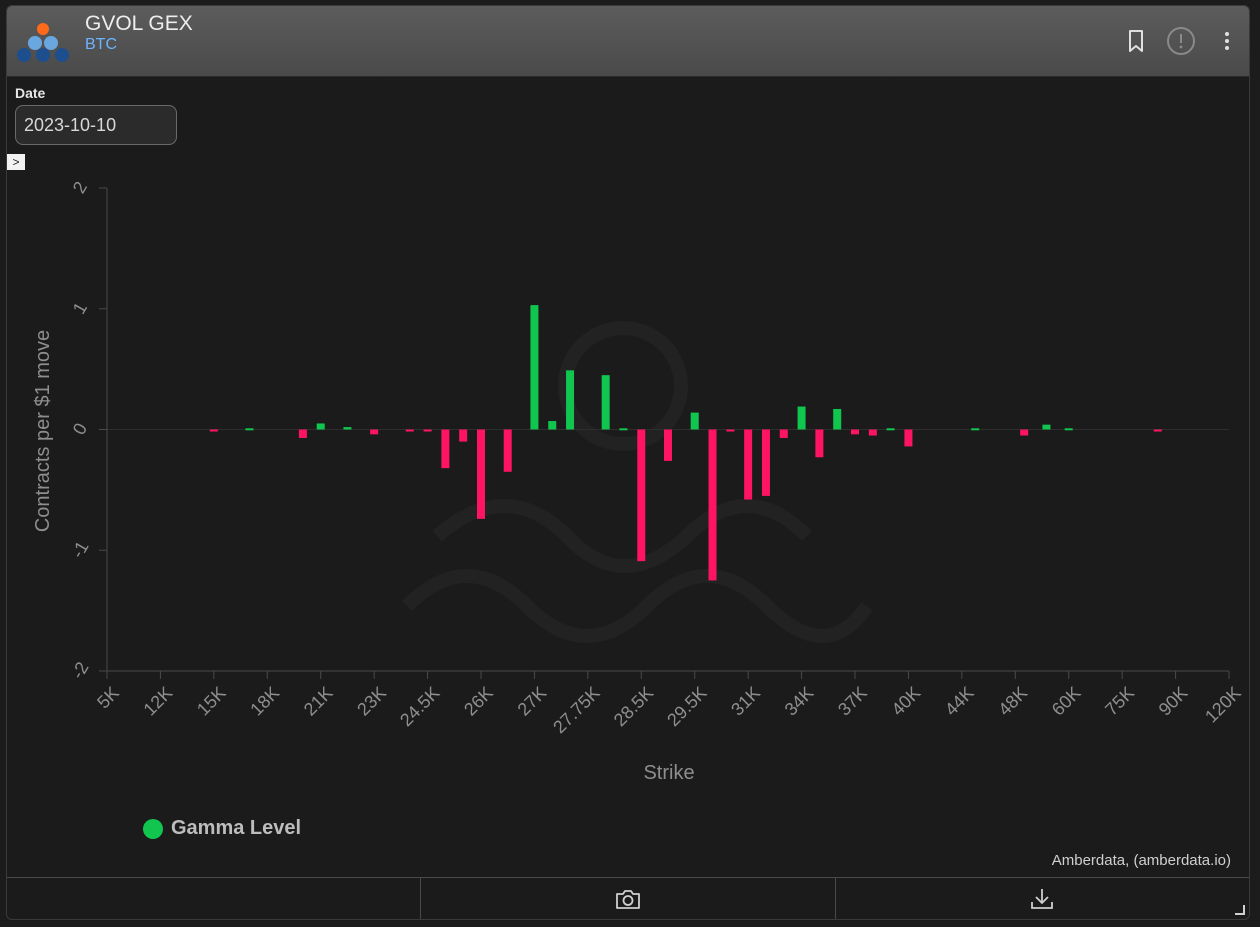 The height and width of the screenshot is (927, 1260). I want to click on x-tick-label: 60K, so click(1066, 701).